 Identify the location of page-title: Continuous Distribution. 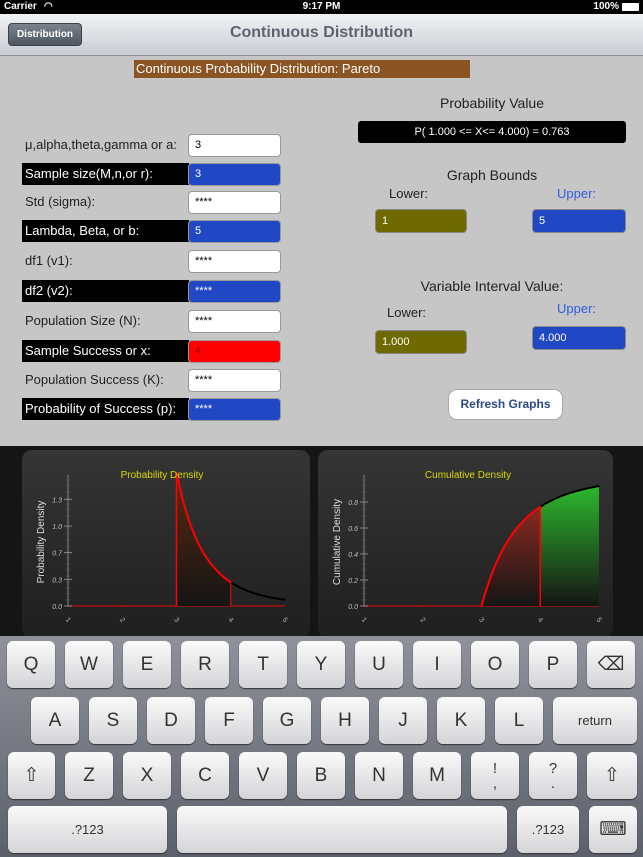
(321, 32).